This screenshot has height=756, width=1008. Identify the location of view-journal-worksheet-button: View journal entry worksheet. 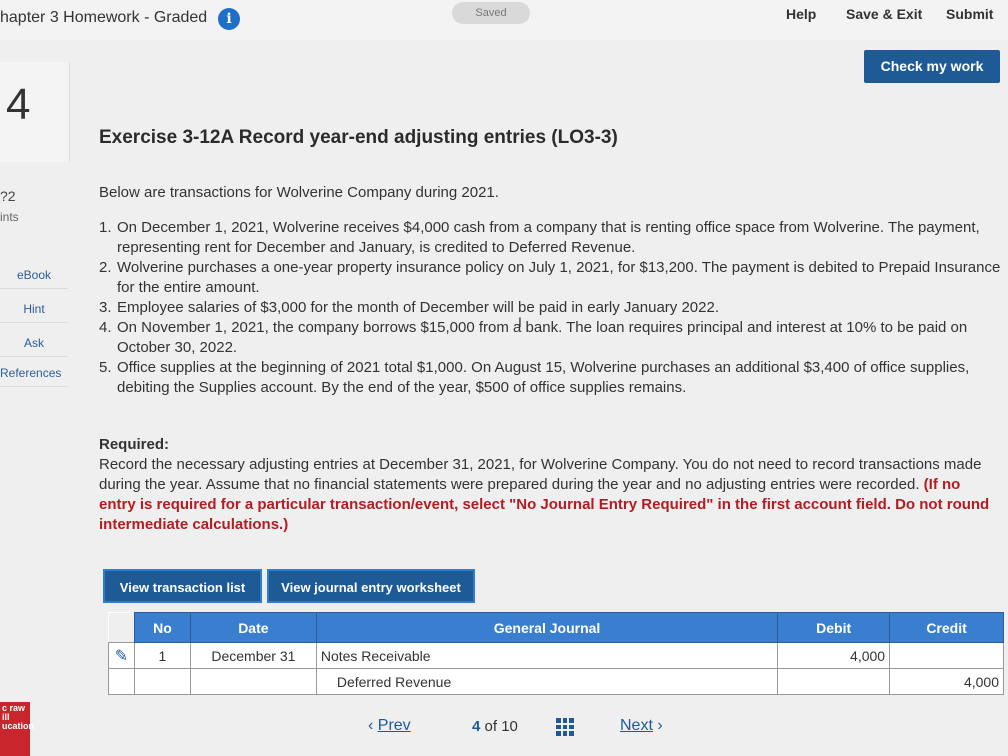
(371, 586).